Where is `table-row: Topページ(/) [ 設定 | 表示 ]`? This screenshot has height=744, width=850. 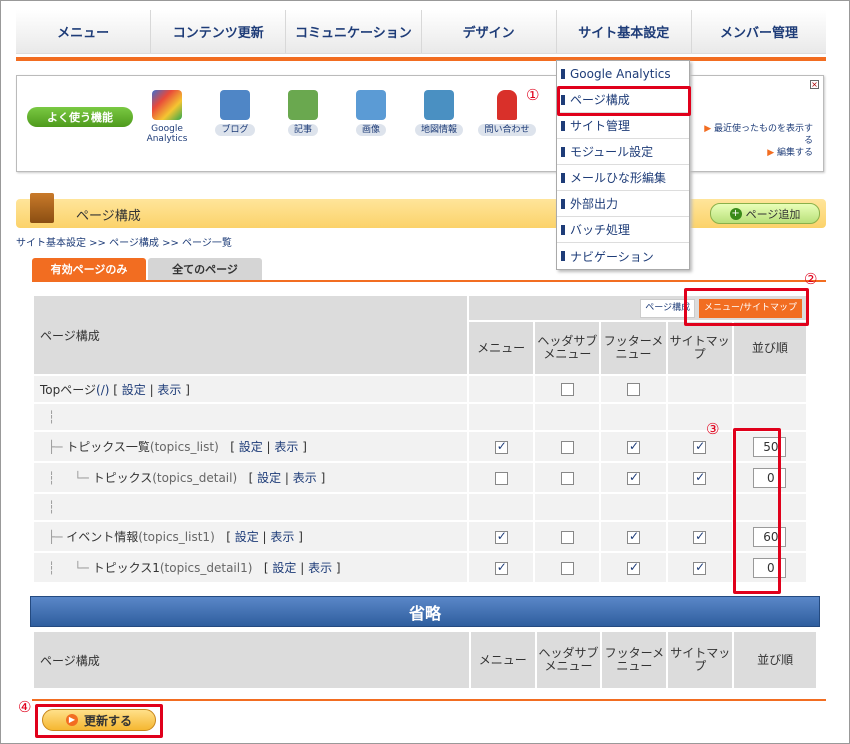
table-row: Topページ(/) [ 設定 | 表示 ] is located at coordinates (420, 389).